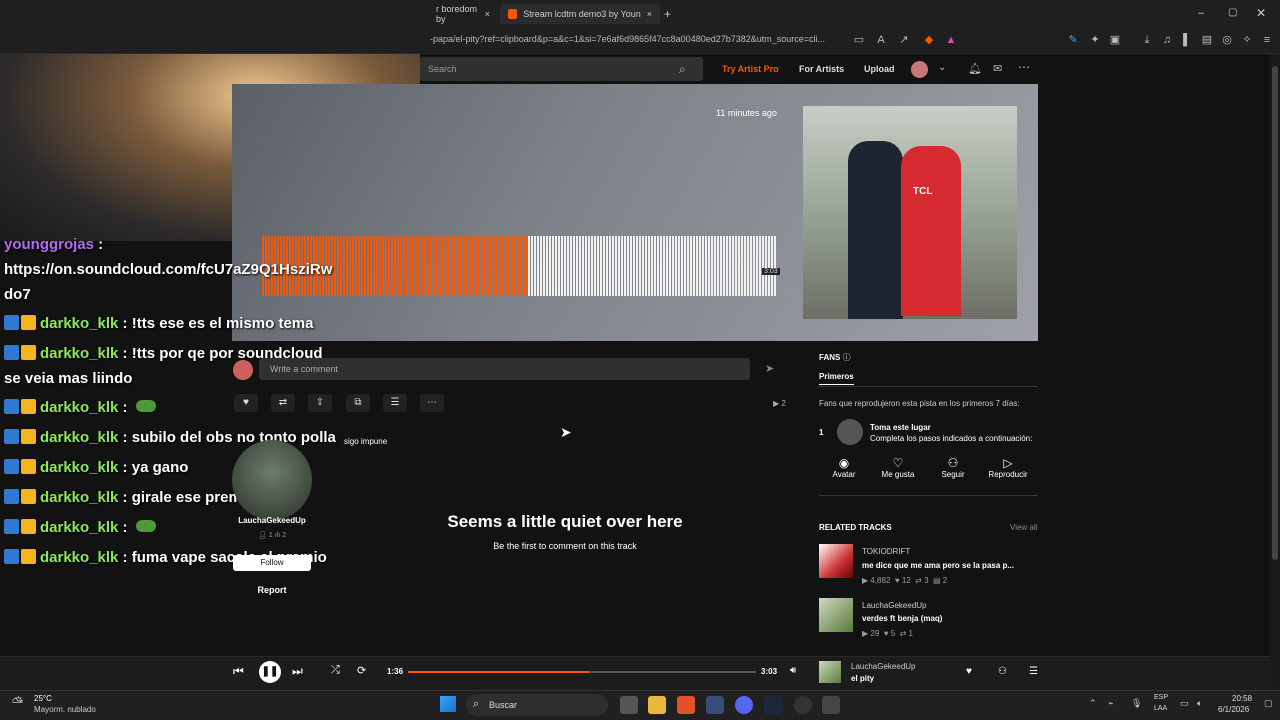 This screenshot has height=720, width=1280. I want to click on calculator-icon, so click(715, 705).